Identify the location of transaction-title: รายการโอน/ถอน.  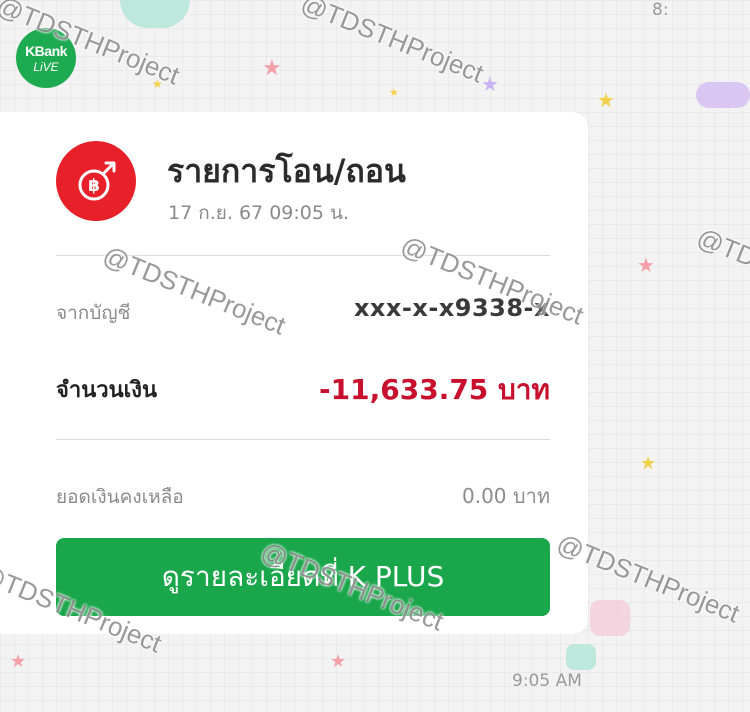
(286, 171).